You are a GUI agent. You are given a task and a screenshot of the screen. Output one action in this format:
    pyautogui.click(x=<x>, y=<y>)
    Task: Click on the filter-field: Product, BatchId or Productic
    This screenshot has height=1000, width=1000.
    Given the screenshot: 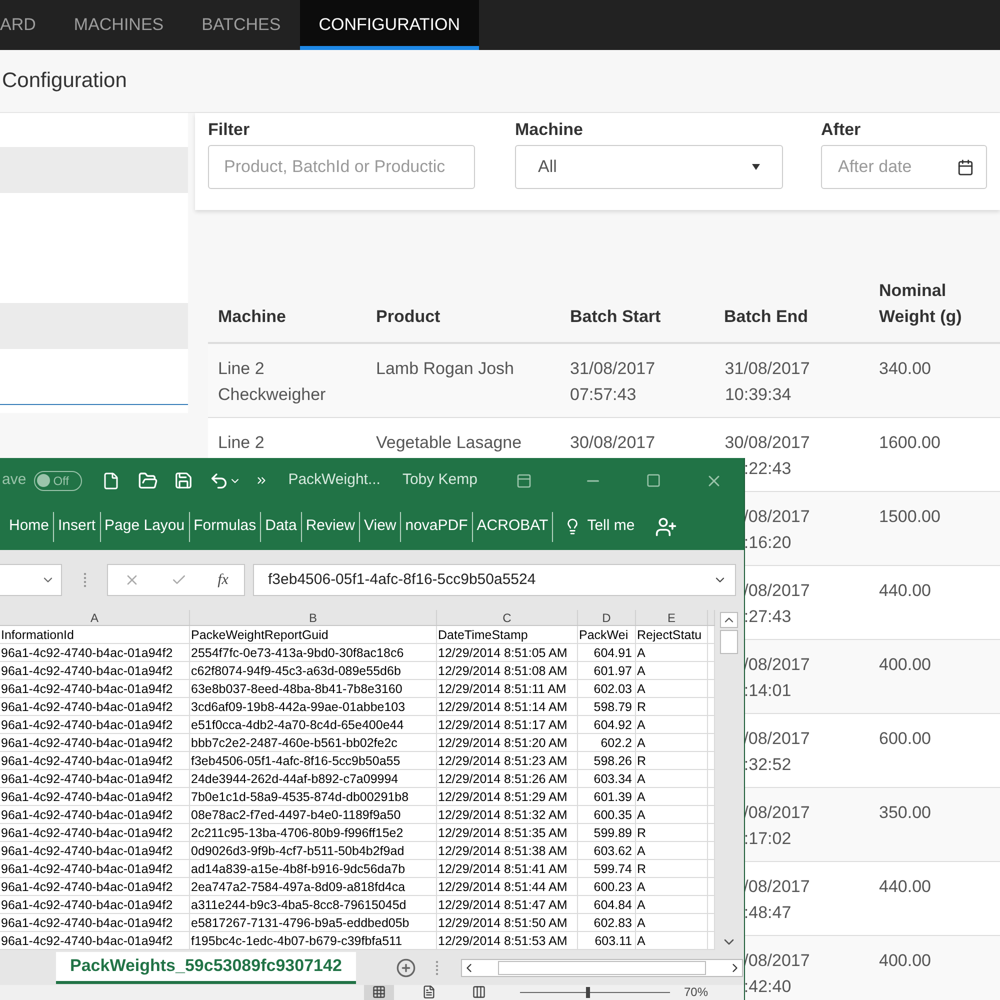 What is the action you would take?
    pyautogui.click(x=341, y=167)
    